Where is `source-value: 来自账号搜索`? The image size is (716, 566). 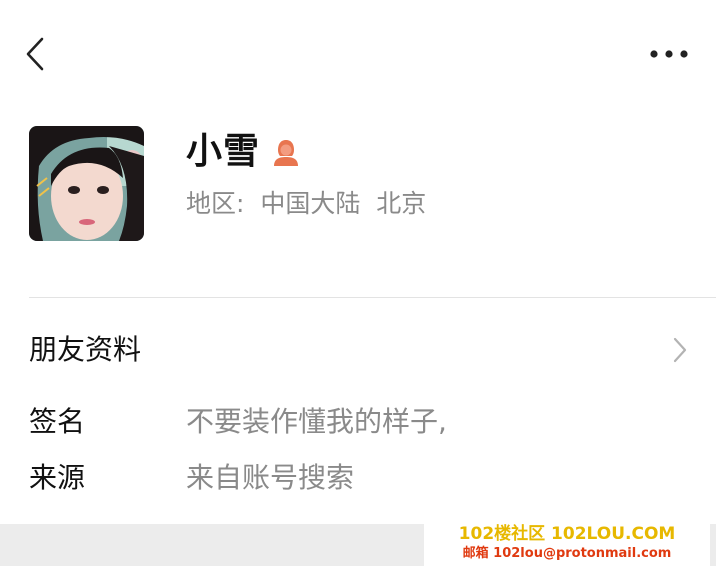
source-value: 来自账号搜索 is located at coordinates (270, 477).